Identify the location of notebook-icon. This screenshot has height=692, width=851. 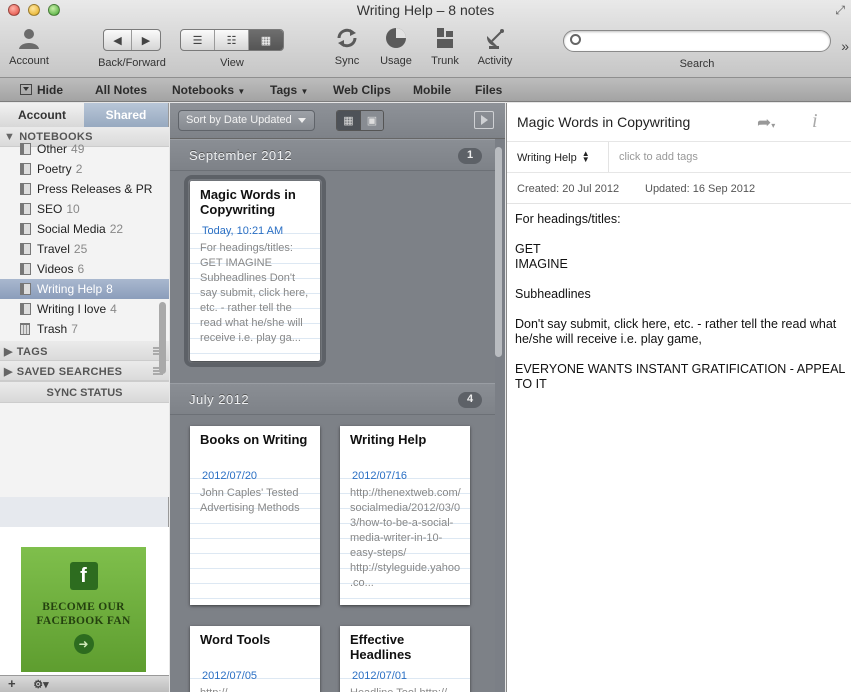
(25, 269).